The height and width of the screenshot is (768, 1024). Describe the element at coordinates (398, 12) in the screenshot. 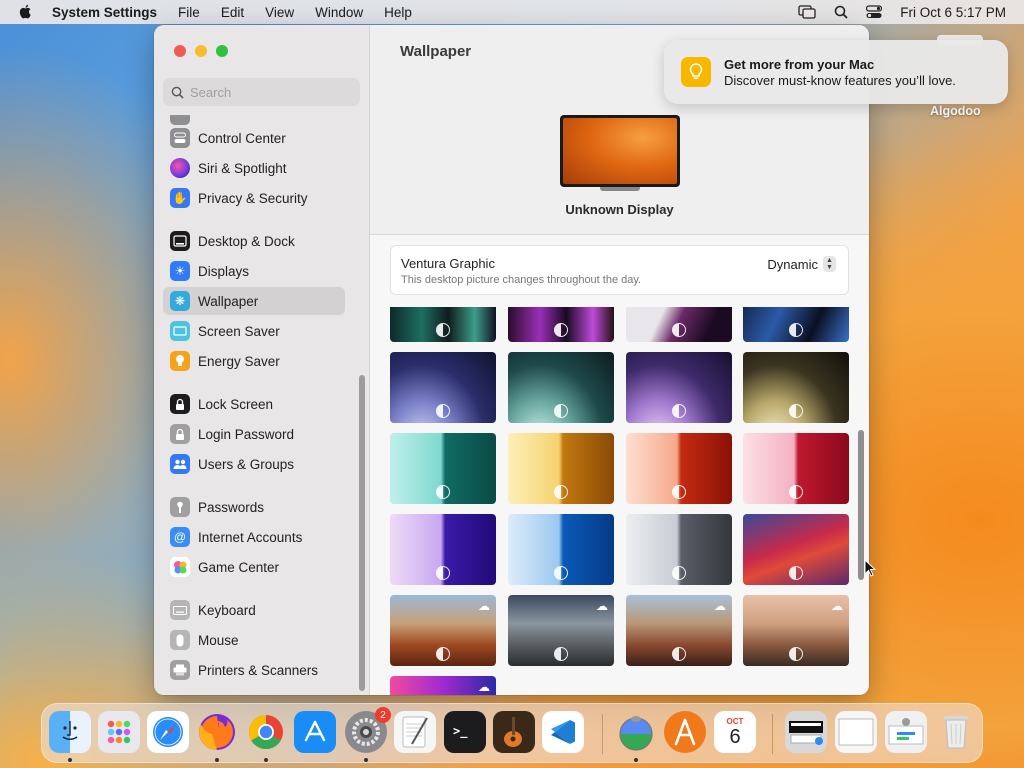

I see `help-menu: Help` at that location.